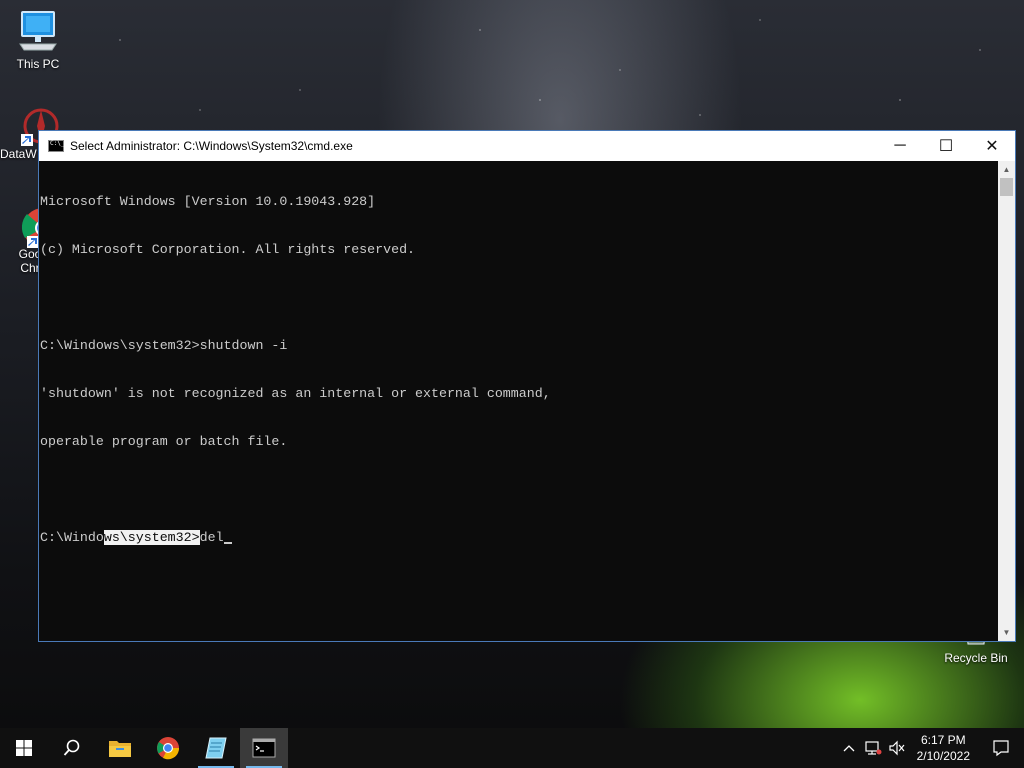 The height and width of the screenshot is (768, 1024). What do you see at coordinates (72, 537) in the screenshot?
I see `prompt-path: C:\Windo` at bounding box center [72, 537].